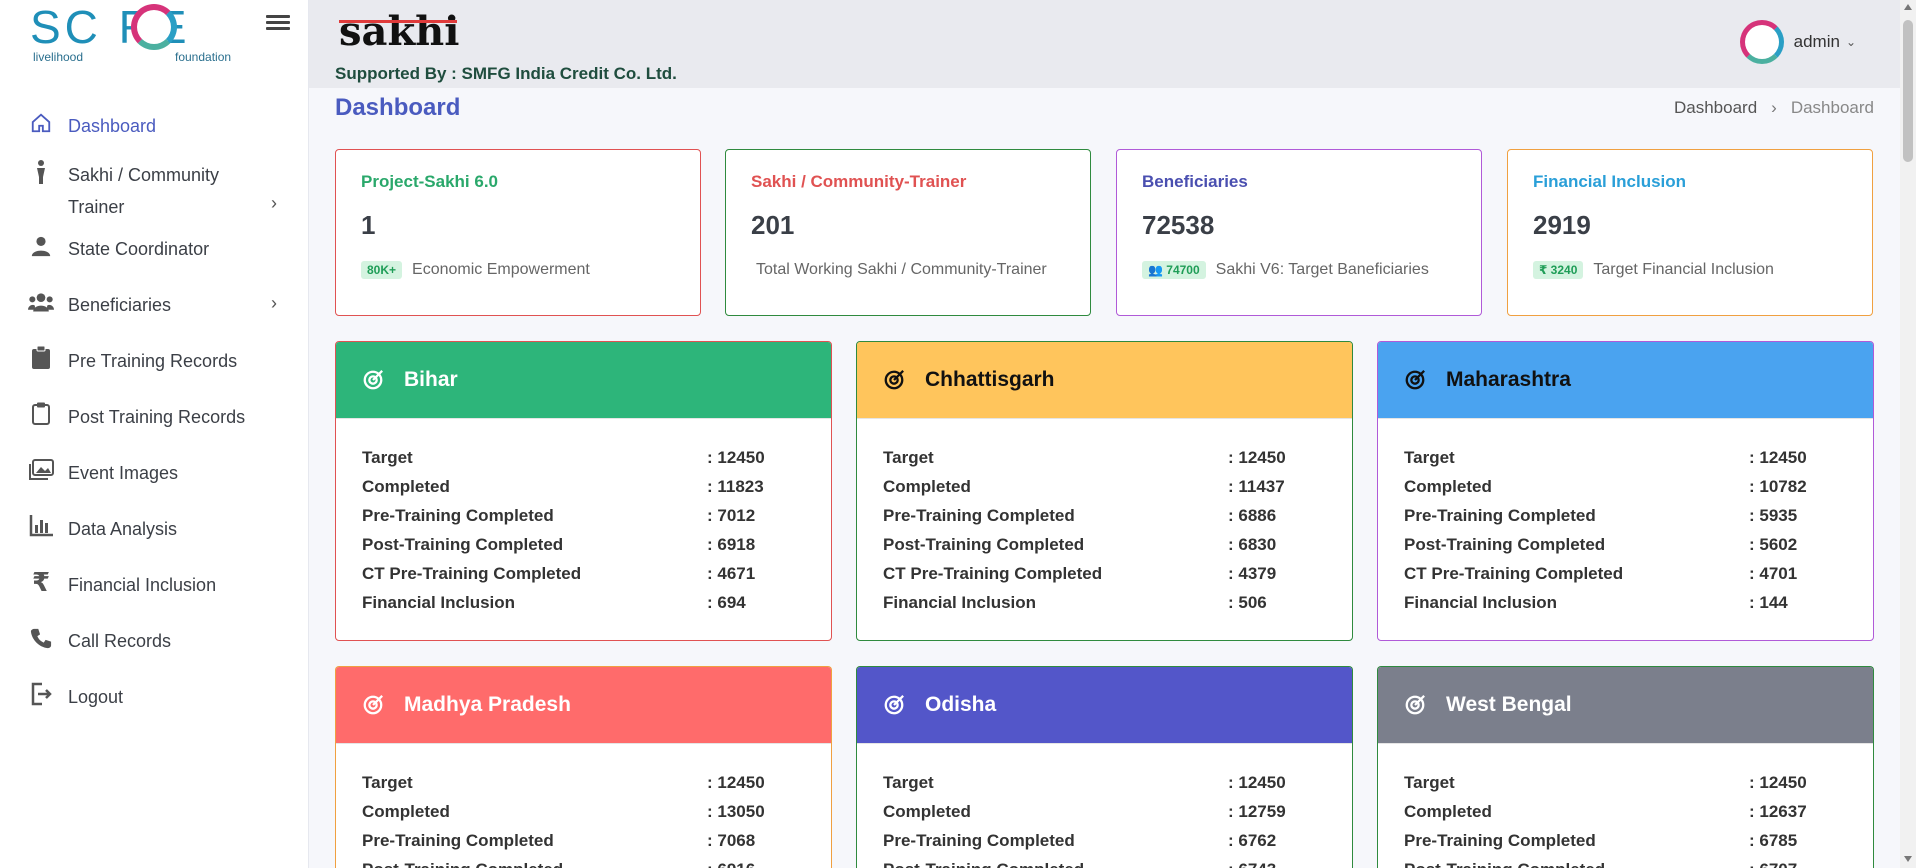 The width and height of the screenshot is (1916, 868). What do you see at coordinates (1508, 379) in the screenshot?
I see `state-name: Maharashtra` at bounding box center [1508, 379].